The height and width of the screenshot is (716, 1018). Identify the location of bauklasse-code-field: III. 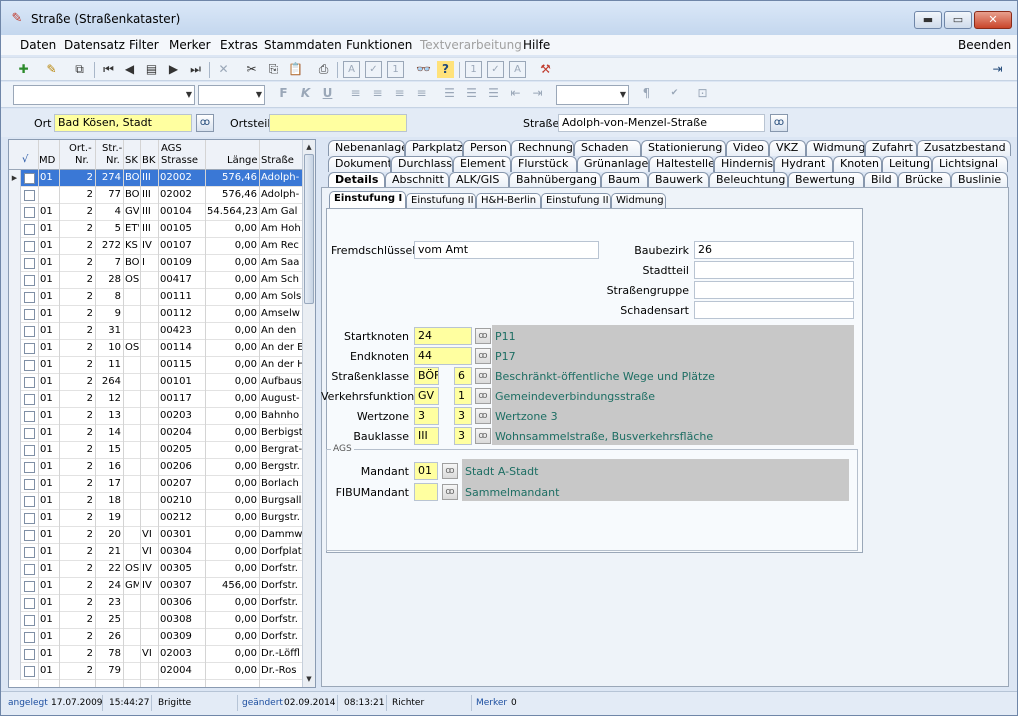
(426, 436).